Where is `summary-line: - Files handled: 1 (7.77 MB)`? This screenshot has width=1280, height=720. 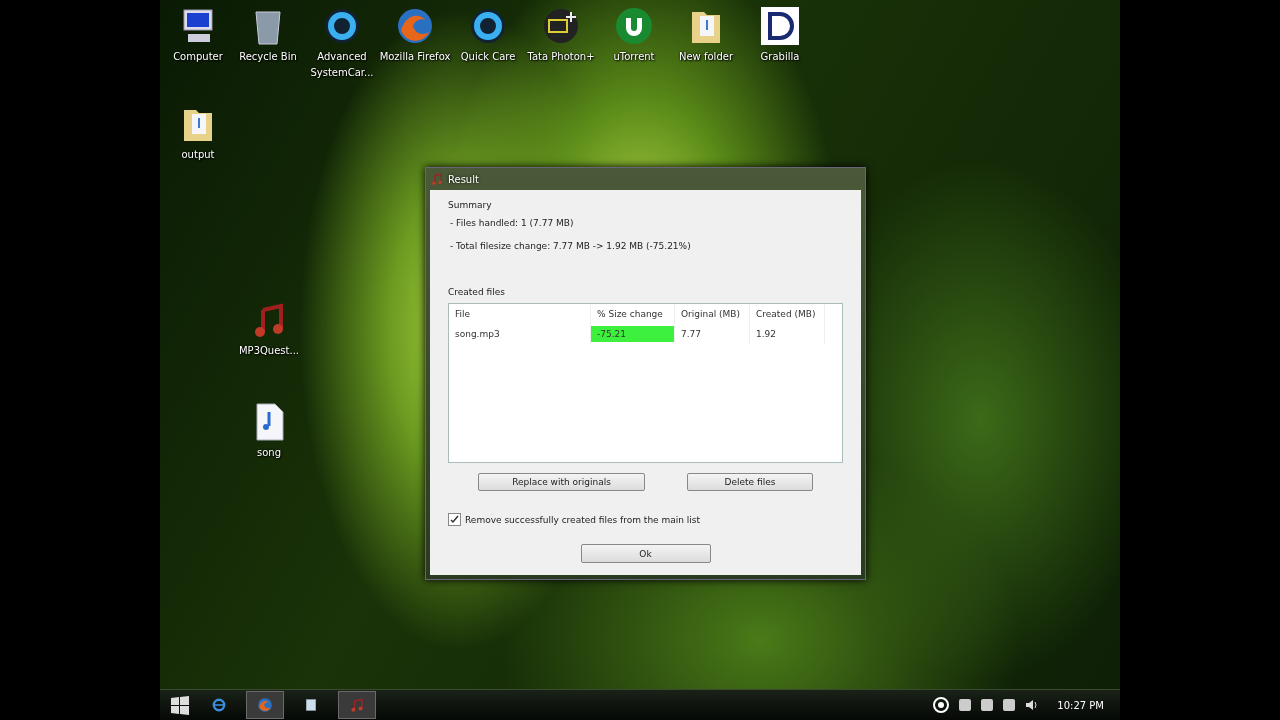
summary-line: - Files handled: 1 (7.77 MB) is located at coordinates (512, 223).